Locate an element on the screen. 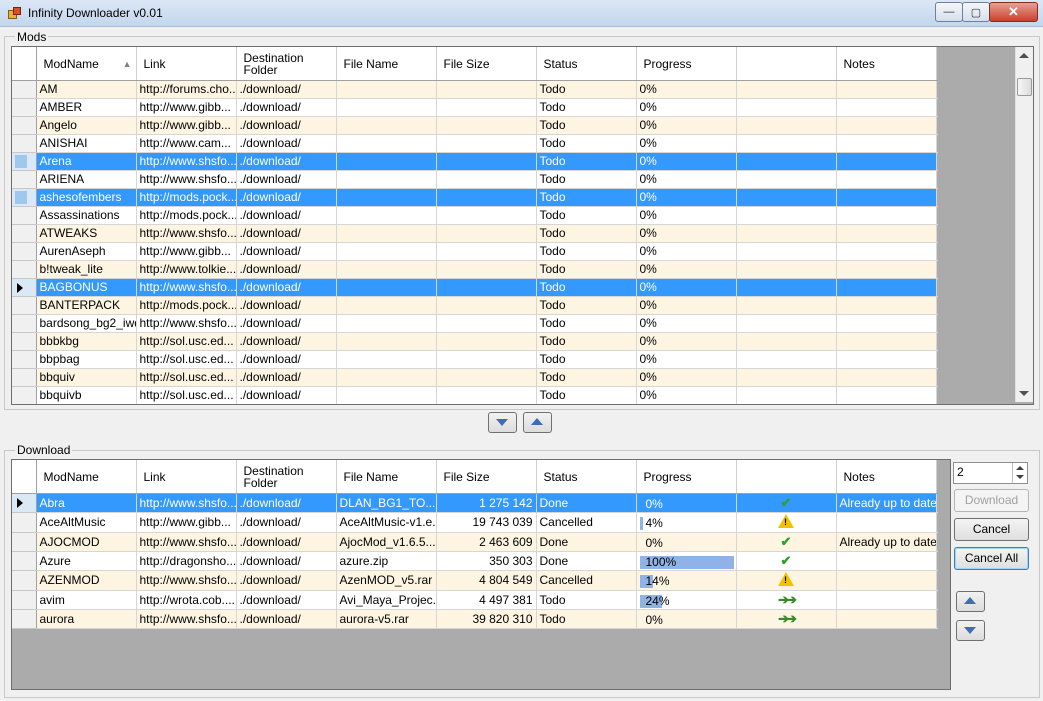 The height and width of the screenshot is (701, 1043). cancel-button: Cancel is located at coordinates (991, 529).